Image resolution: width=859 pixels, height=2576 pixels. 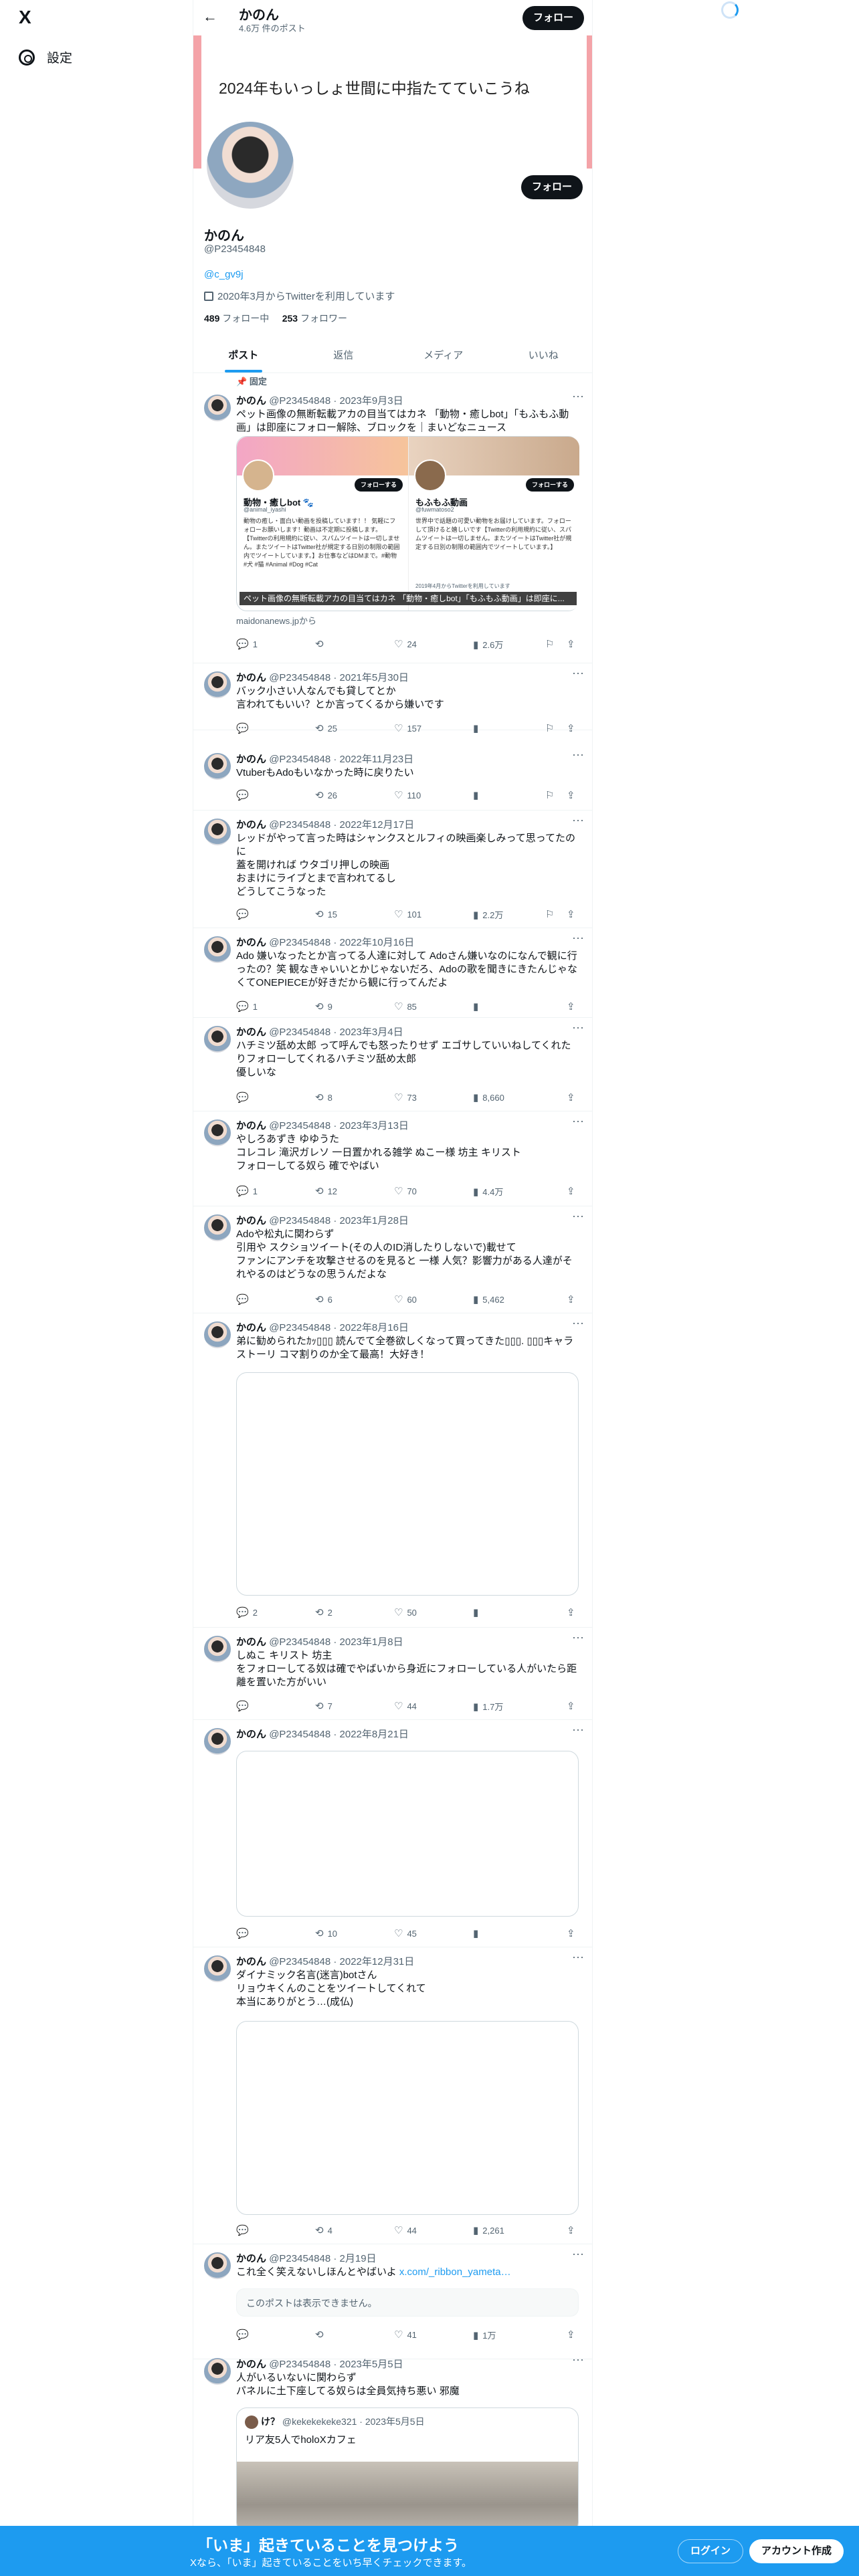 What do you see at coordinates (405, 1191) in the screenshot?
I see `like-button: ♡ 70` at bounding box center [405, 1191].